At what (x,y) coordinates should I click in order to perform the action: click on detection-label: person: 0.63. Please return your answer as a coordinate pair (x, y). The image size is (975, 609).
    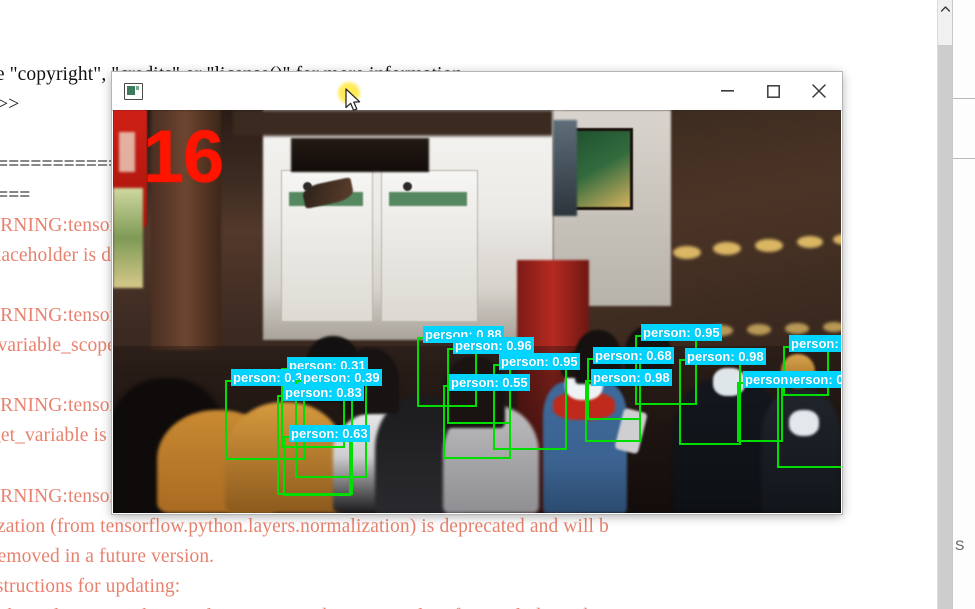
    Looking at the image, I should click on (329, 433).